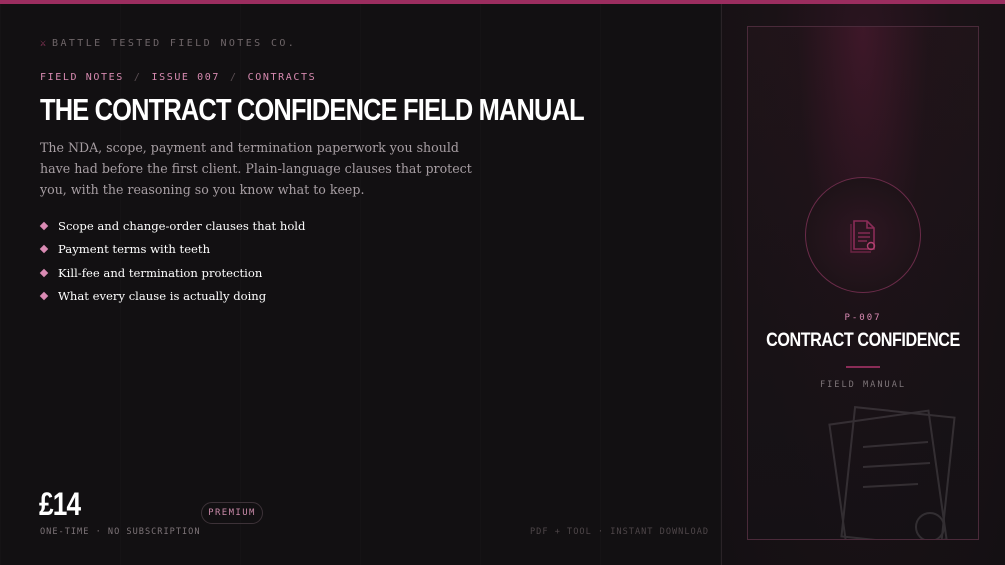 The width and height of the screenshot is (1005, 565). I want to click on feature-label: Scope and change-order clauses that hold, so click(182, 225).